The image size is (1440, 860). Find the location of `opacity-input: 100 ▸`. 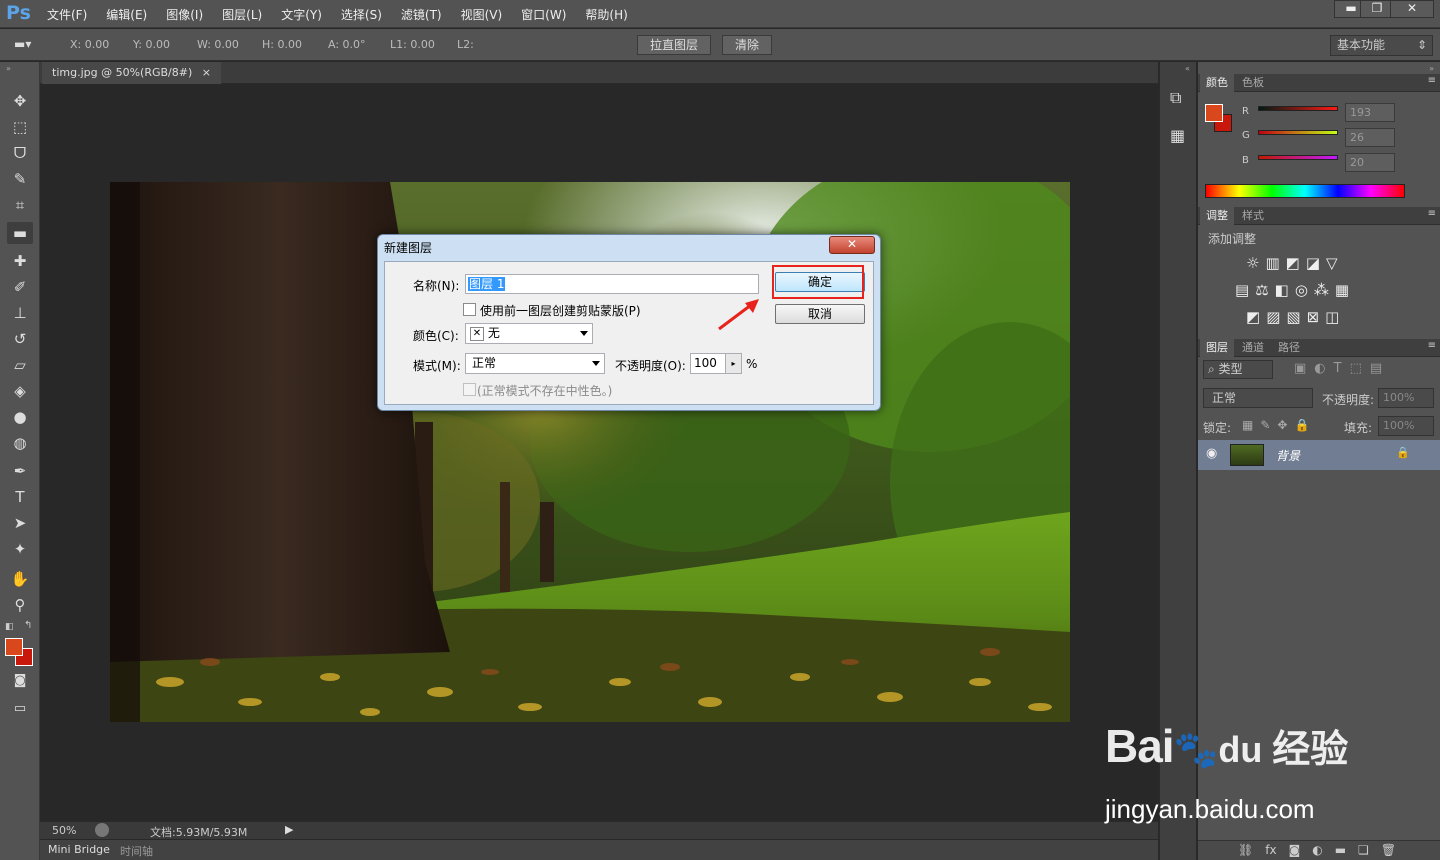

opacity-input: 100 ▸ is located at coordinates (716, 363).